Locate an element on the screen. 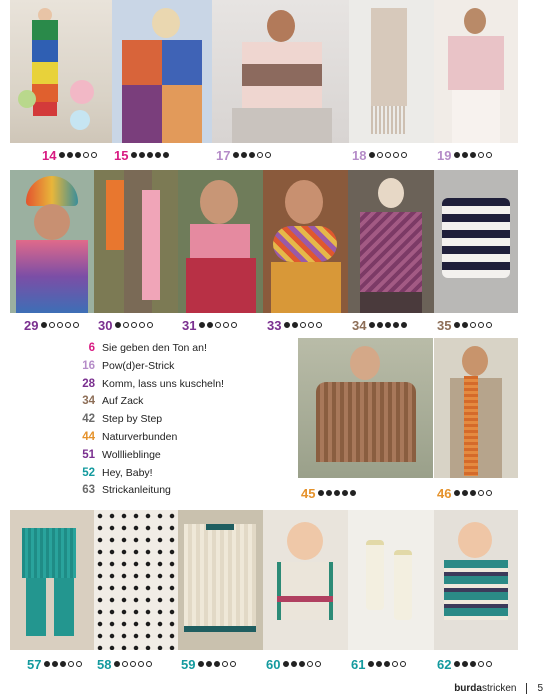 This screenshot has width=557, height=700. toc-entry: 51 Wolllieblinge is located at coordinates (180, 458).